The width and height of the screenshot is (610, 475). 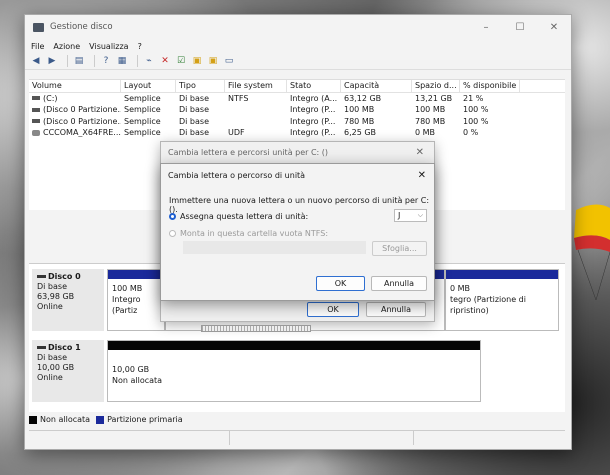 I want to click on menu-bar: File Azione Visualizza ?, so click(x=298, y=46).